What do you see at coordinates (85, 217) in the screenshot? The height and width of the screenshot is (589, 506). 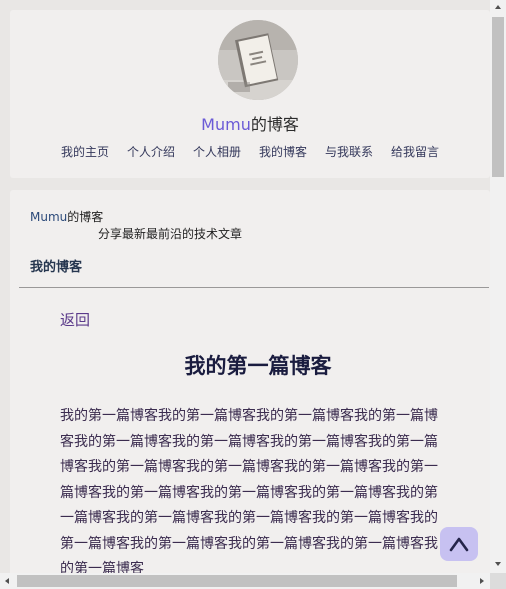 I see `site-name-suffix: 的博客` at bounding box center [85, 217].